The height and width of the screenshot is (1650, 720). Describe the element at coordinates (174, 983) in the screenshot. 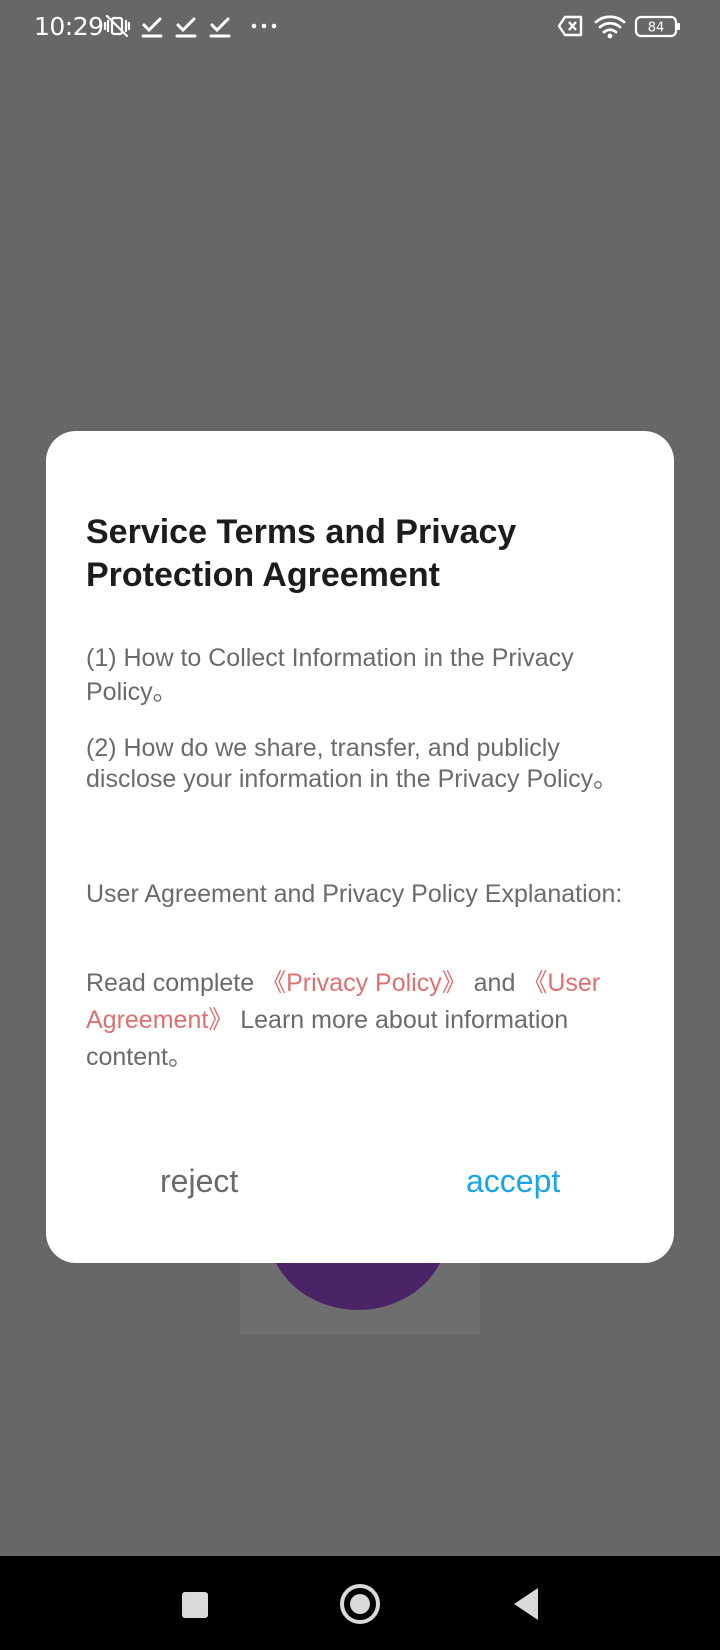

I see `read-prefix: Read complete` at that location.